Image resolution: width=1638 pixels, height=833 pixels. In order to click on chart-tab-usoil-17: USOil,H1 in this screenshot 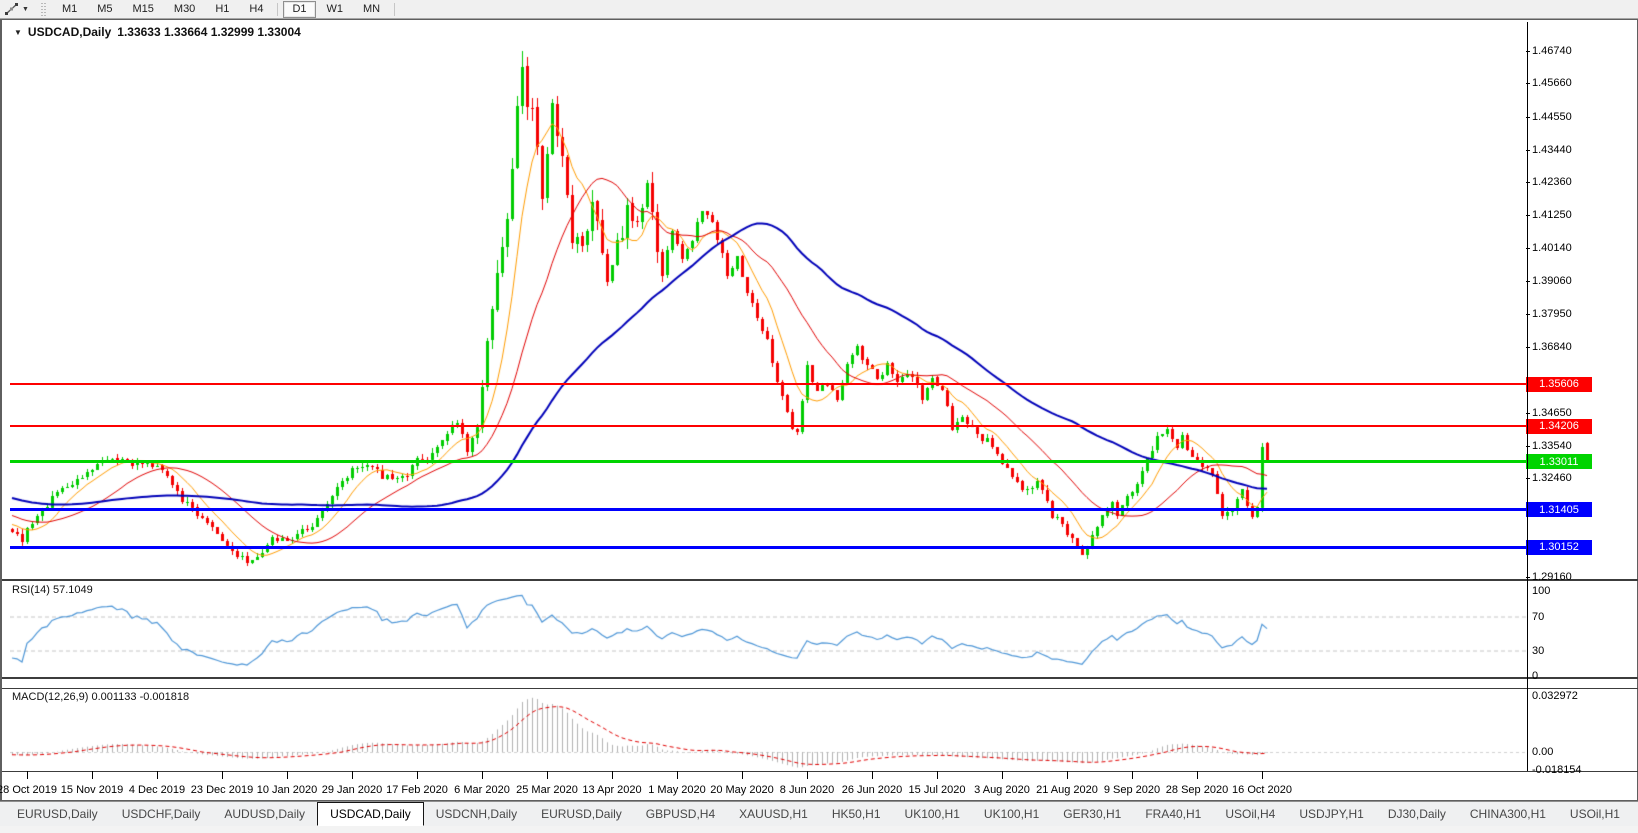, I will do `click(1595, 814)`.